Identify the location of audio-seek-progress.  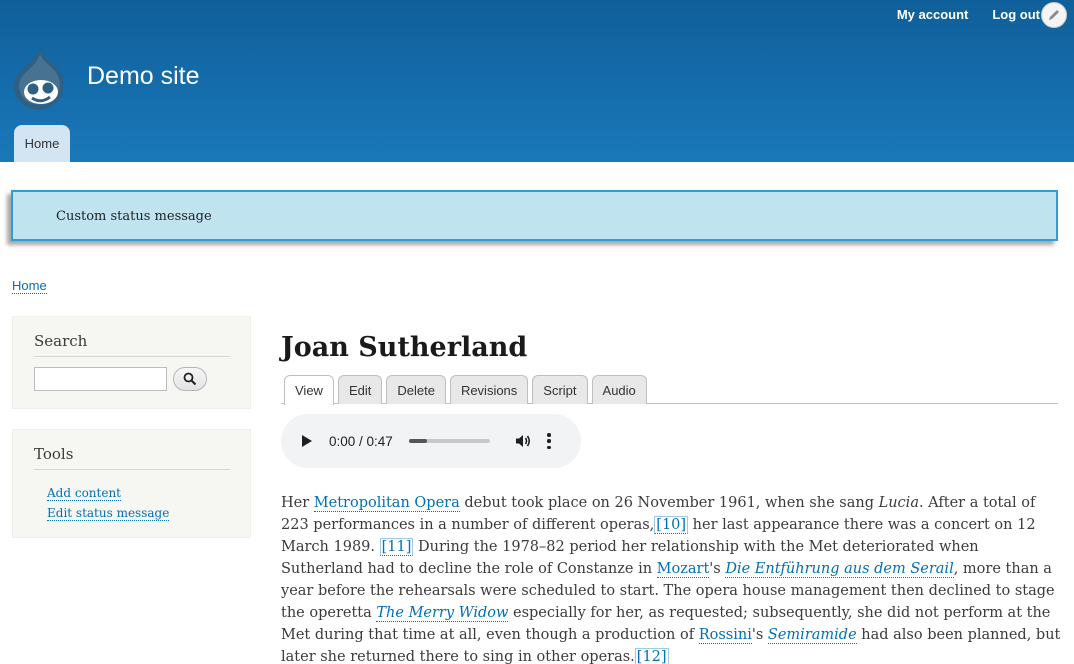
(417, 441).